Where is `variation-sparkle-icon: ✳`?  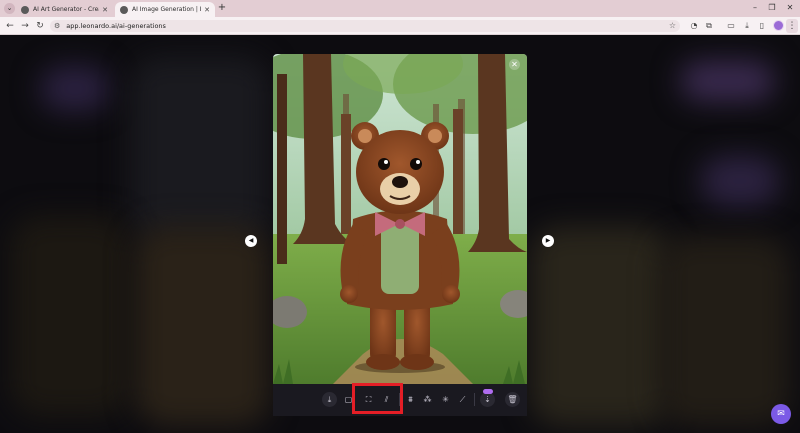 variation-sparkle-icon: ✳ is located at coordinates (445, 399).